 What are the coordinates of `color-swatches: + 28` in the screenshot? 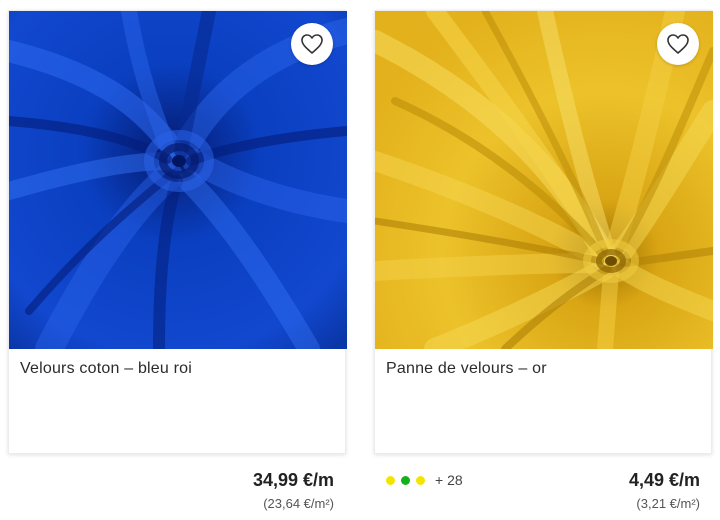 It's located at (424, 480).